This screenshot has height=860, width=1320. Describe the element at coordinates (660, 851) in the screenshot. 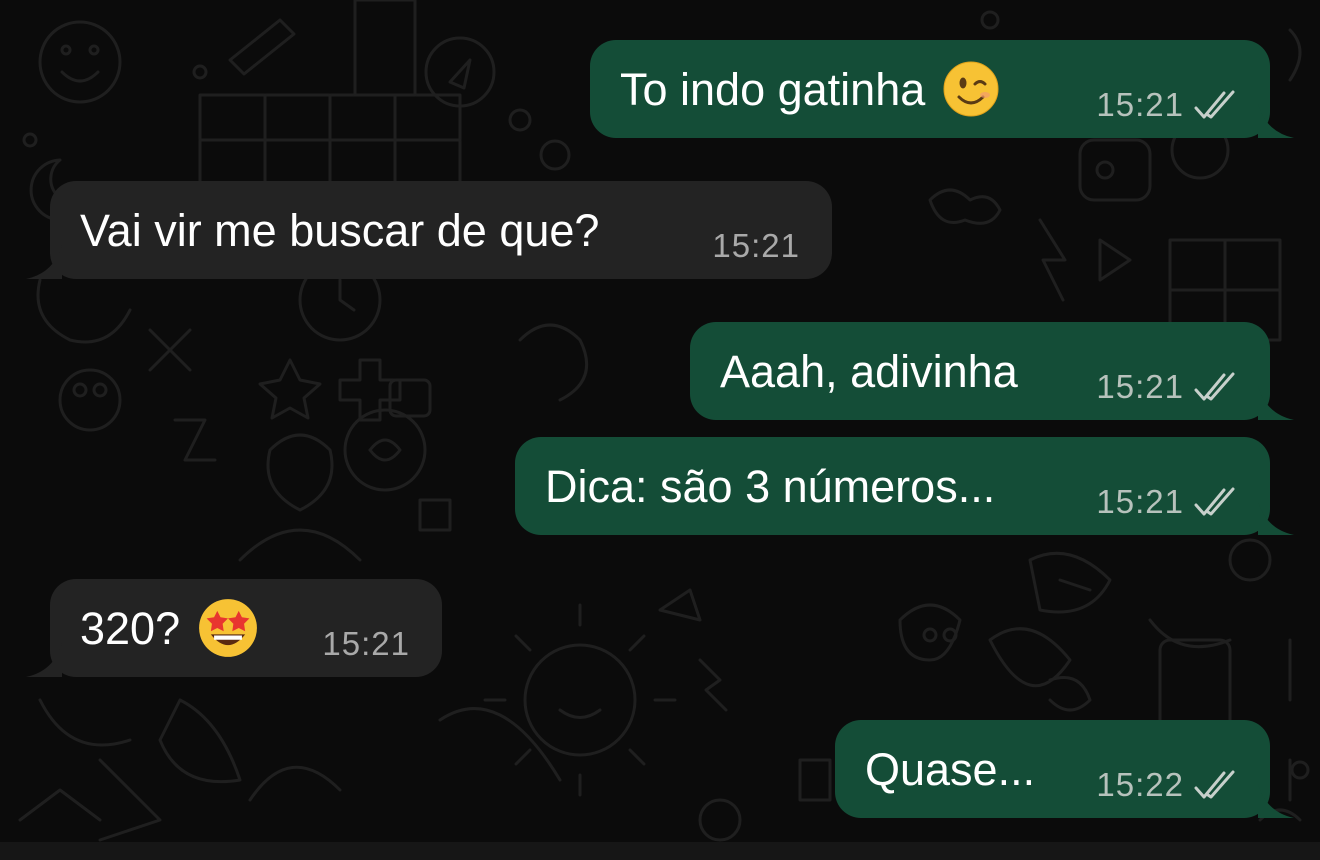

I see `input-bar-edge` at that location.